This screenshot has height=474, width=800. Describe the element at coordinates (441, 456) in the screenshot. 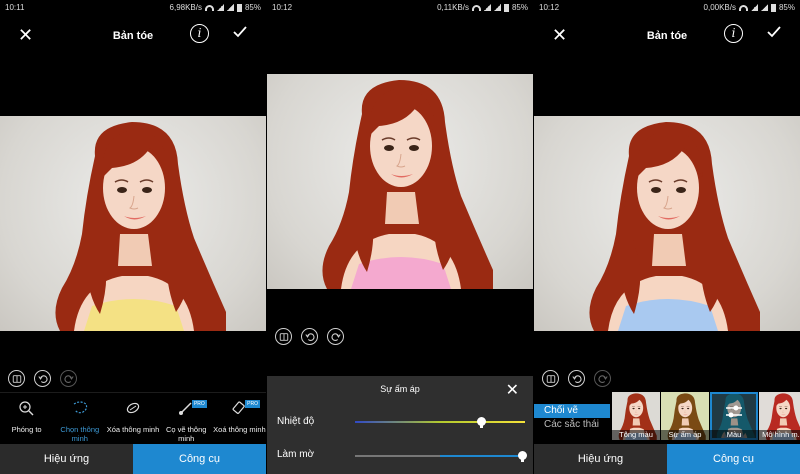

I see `blur-slider` at that location.